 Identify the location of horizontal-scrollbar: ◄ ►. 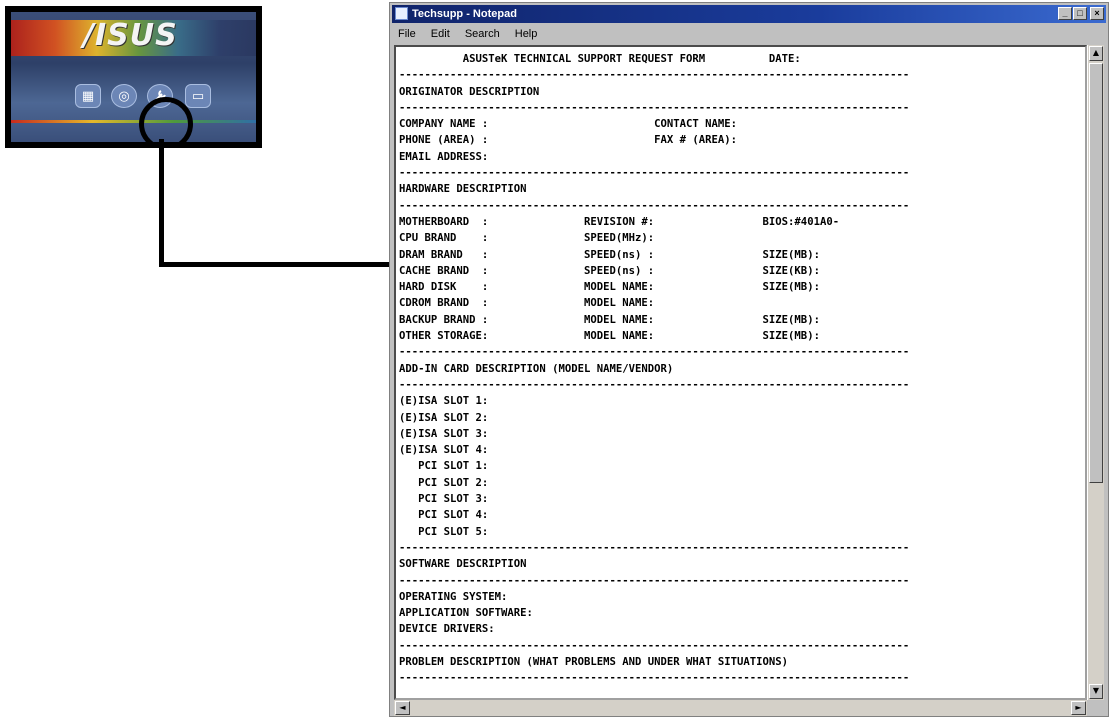
(740, 708).